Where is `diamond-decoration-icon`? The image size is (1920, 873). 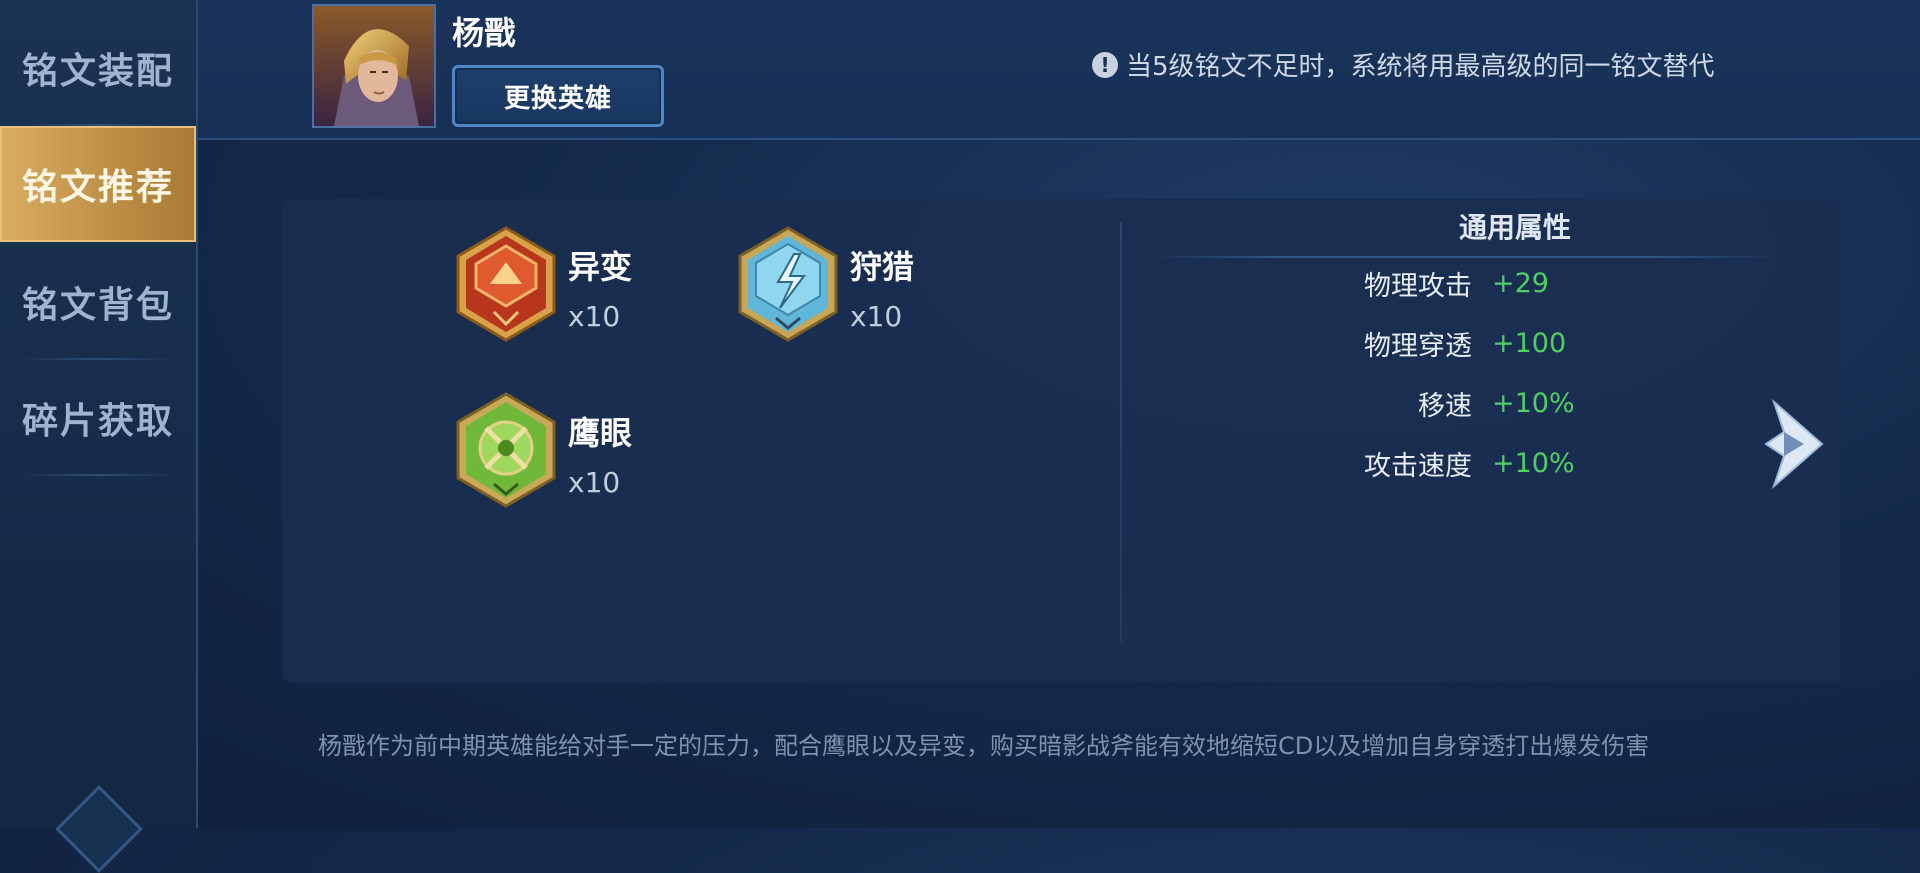 diamond-decoration-icon is located at coordinates (99, 829).